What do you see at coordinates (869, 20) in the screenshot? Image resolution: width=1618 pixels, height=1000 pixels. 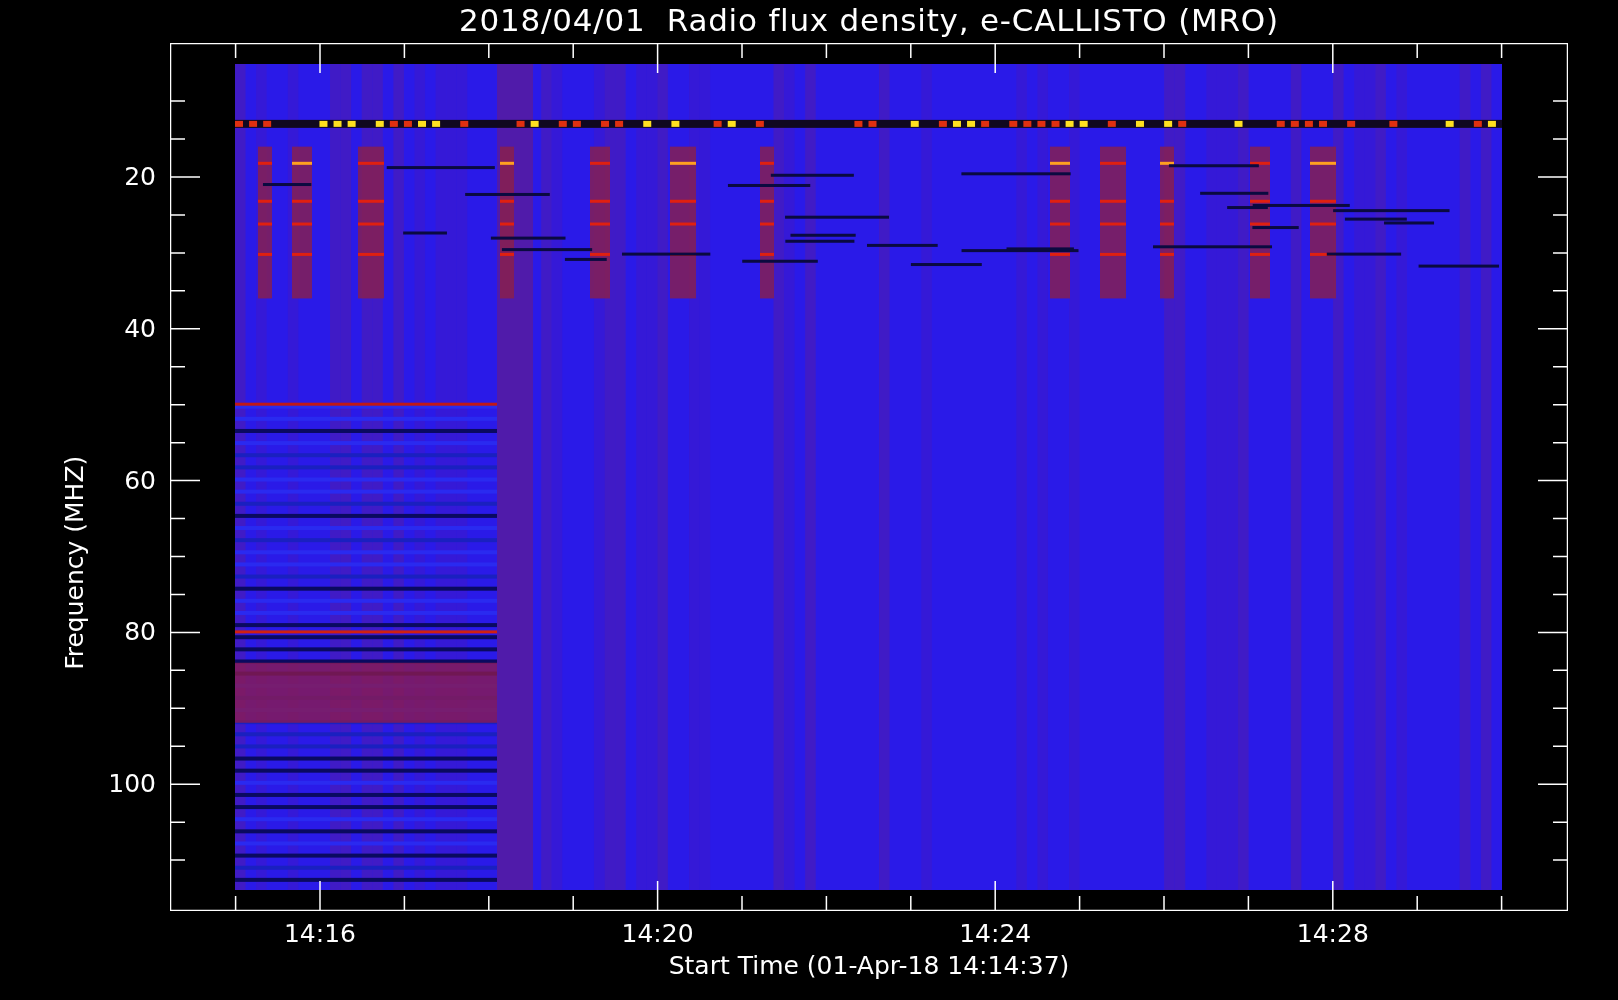 I see `chart-title: 2018/04/01 Radio flux density, e-CALLISTO (MRO)` at bounding box center [869, 20].